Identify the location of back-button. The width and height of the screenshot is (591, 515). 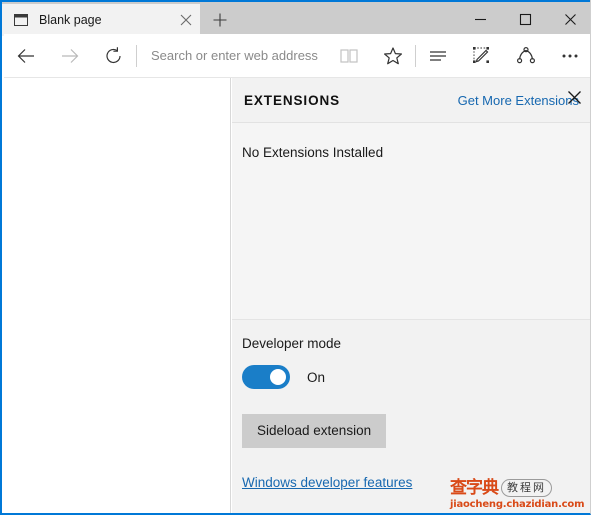
(26, 56).